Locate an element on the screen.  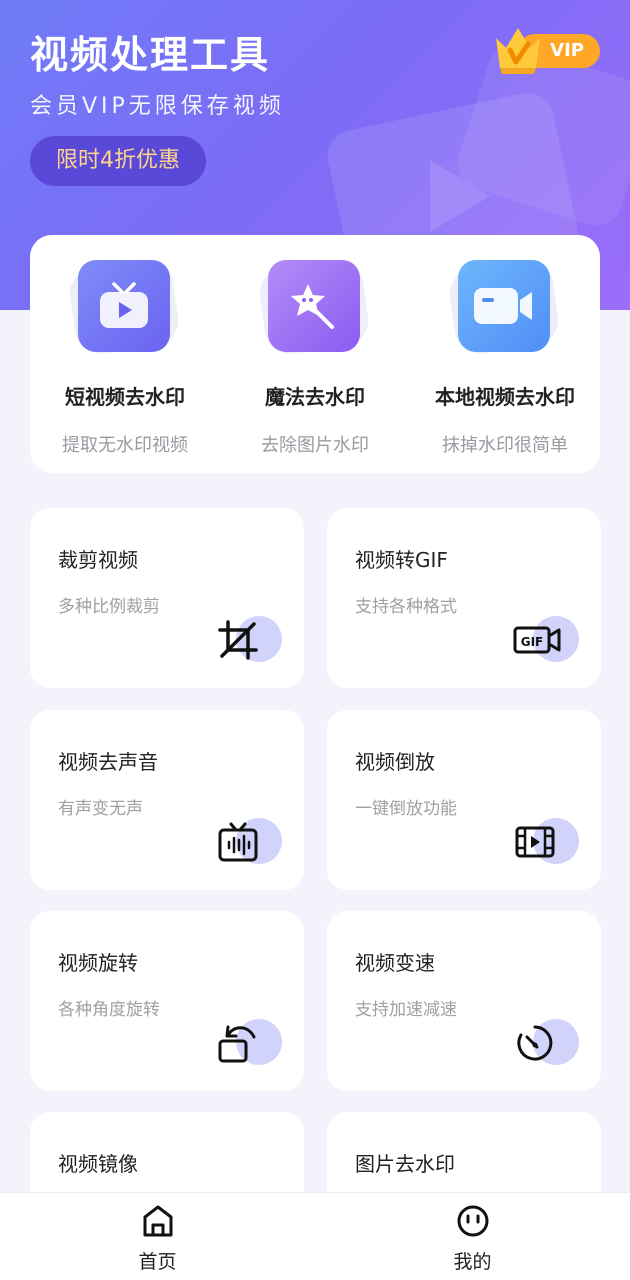
banner-play-decoration is located at coordinates (460, 196).